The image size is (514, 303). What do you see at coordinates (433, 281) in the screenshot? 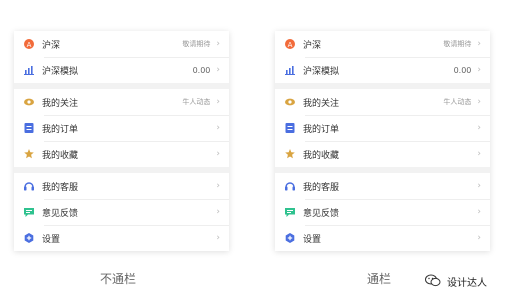
I see `wechat-logo-icon` at bounding box center [433, 281].